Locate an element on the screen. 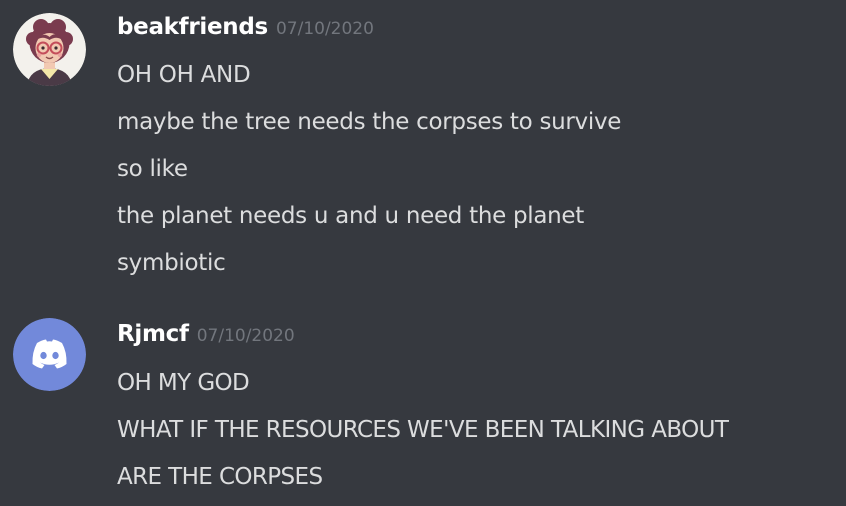 This screenshot has height=506, width=846. message-line: so like is located at coordinates (152, 169).